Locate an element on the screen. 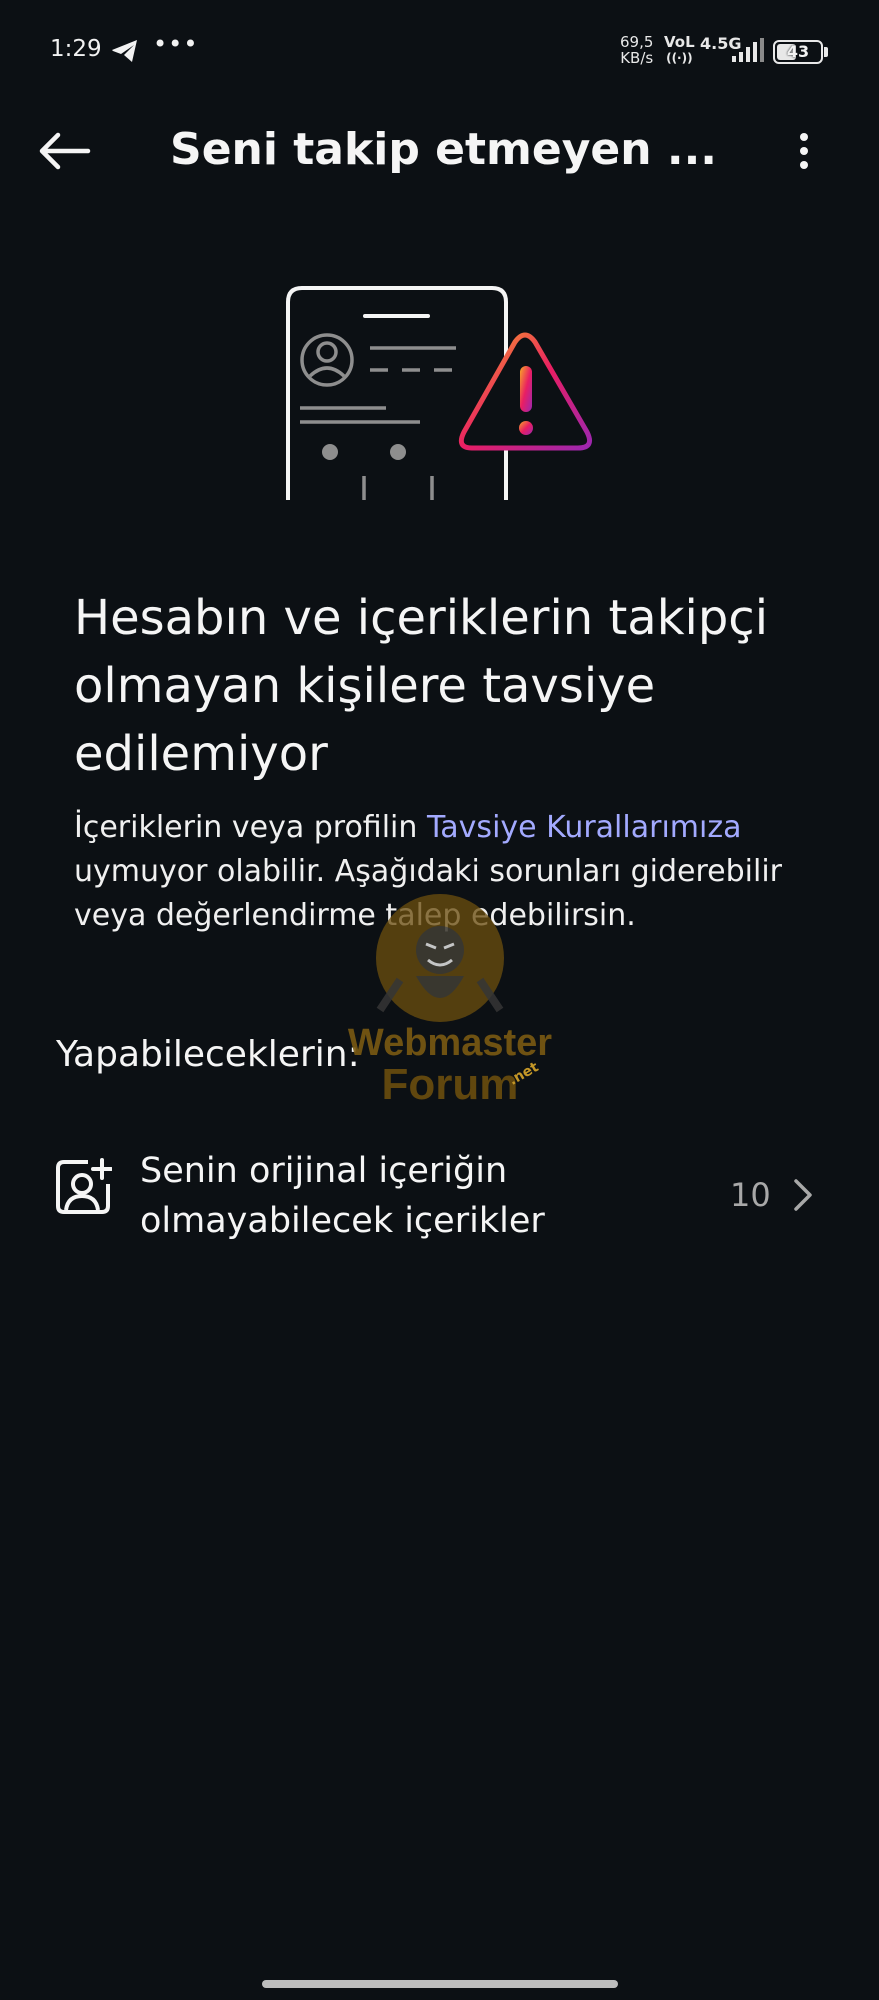 The image size is (879, 2000). battery-tip is located at coordinates (826, 52).